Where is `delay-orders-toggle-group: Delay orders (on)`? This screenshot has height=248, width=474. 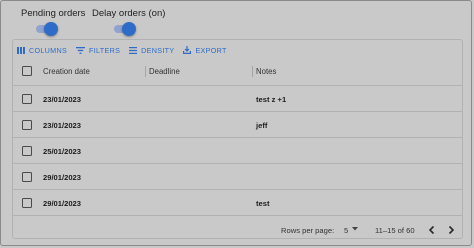 delay-orders-toggle-group: Delay orders (on) is located at coordinates (129, 22).